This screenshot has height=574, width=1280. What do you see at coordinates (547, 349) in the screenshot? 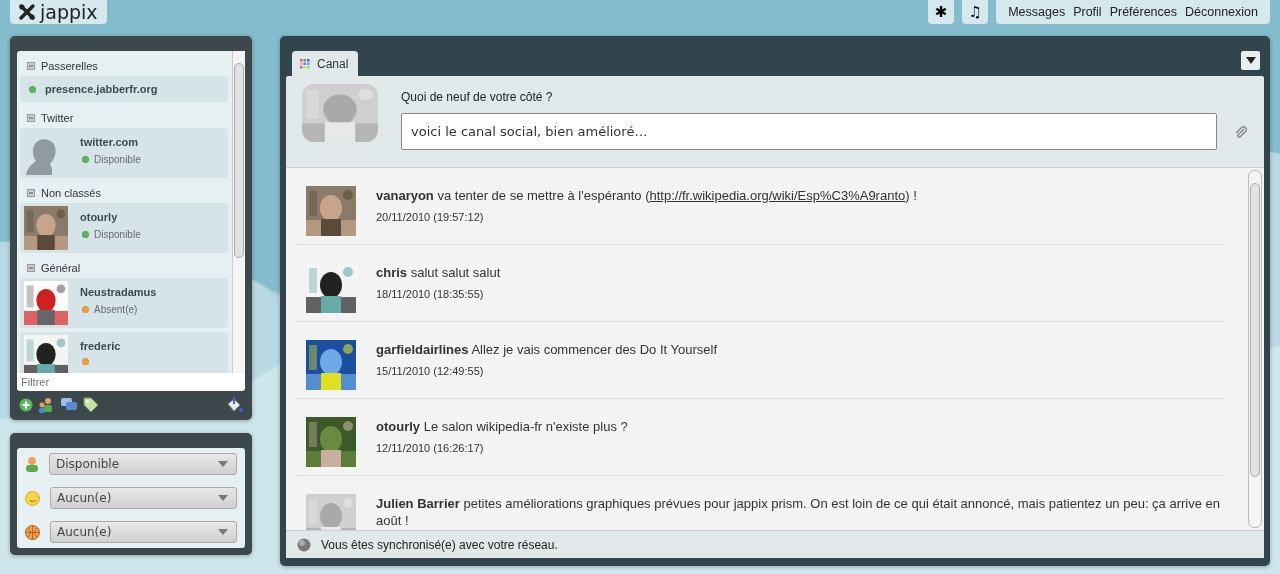
I see `message-text: garfieldairlines Allez je vais commencer des Do It Yourself` at bounding box center [547, 349].